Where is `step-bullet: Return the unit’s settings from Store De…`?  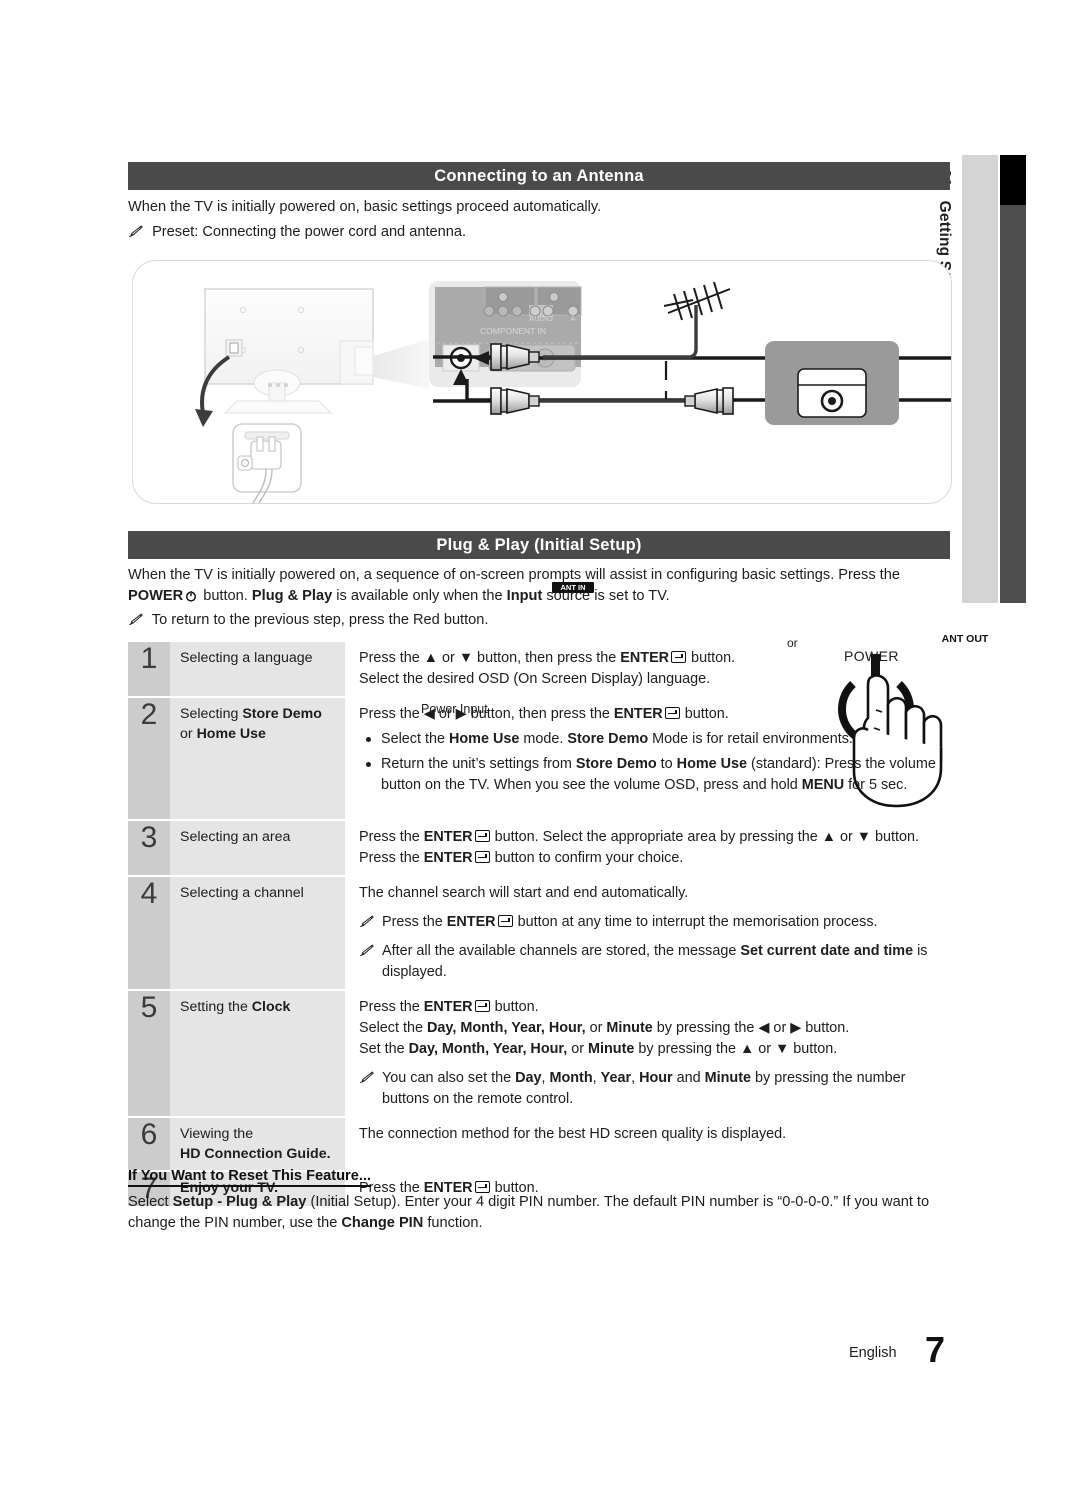
step-bullet: Return the unit’s settings from Store De… is located at coordinates (654, 775).